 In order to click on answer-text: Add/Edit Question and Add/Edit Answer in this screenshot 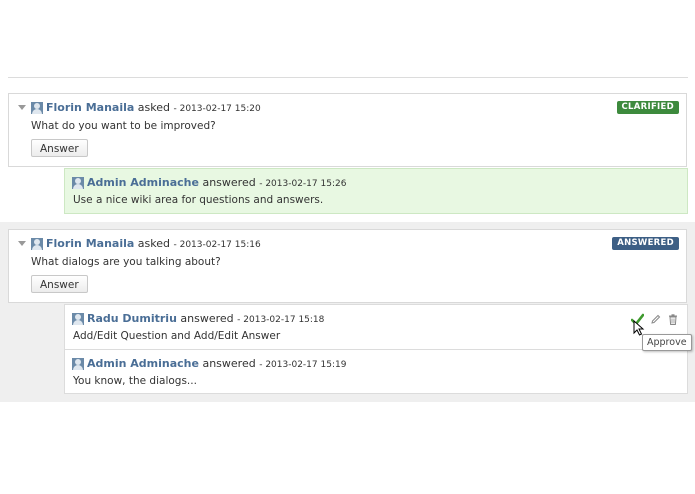, I will do `click(177, 336)`.